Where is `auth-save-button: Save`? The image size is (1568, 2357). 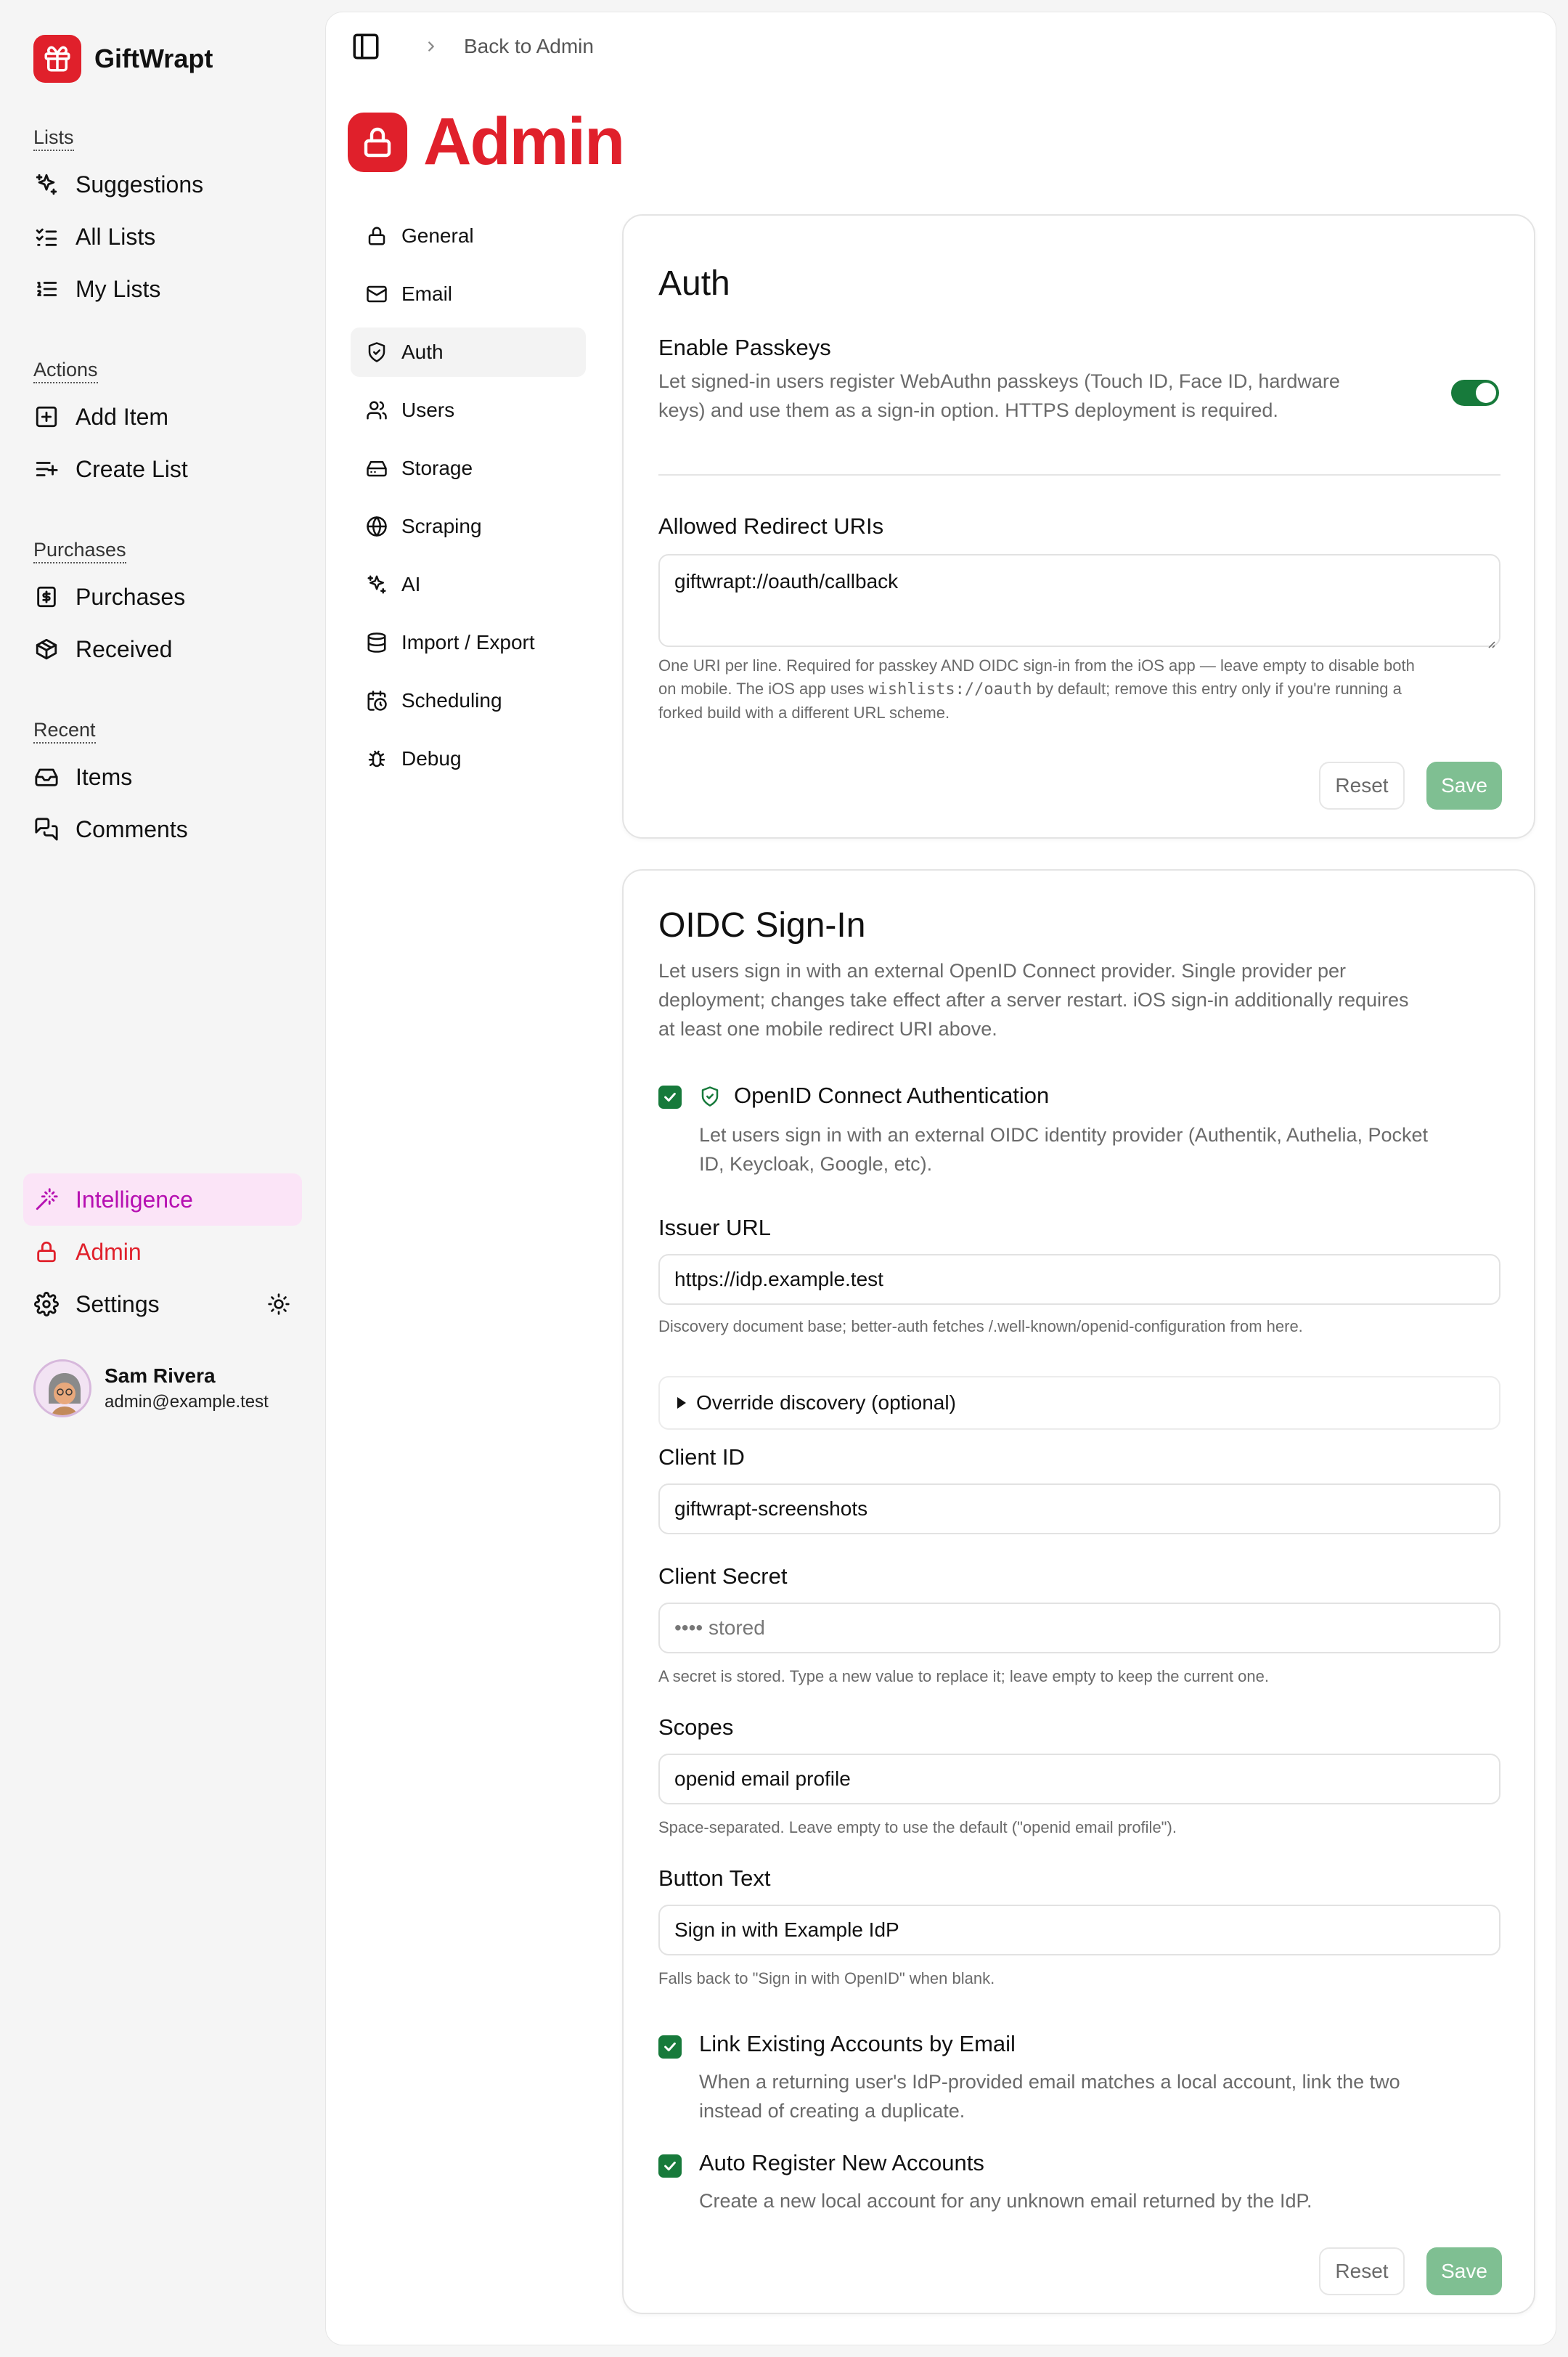 auth-save-button: Save is located at coordinates (1464, 786).